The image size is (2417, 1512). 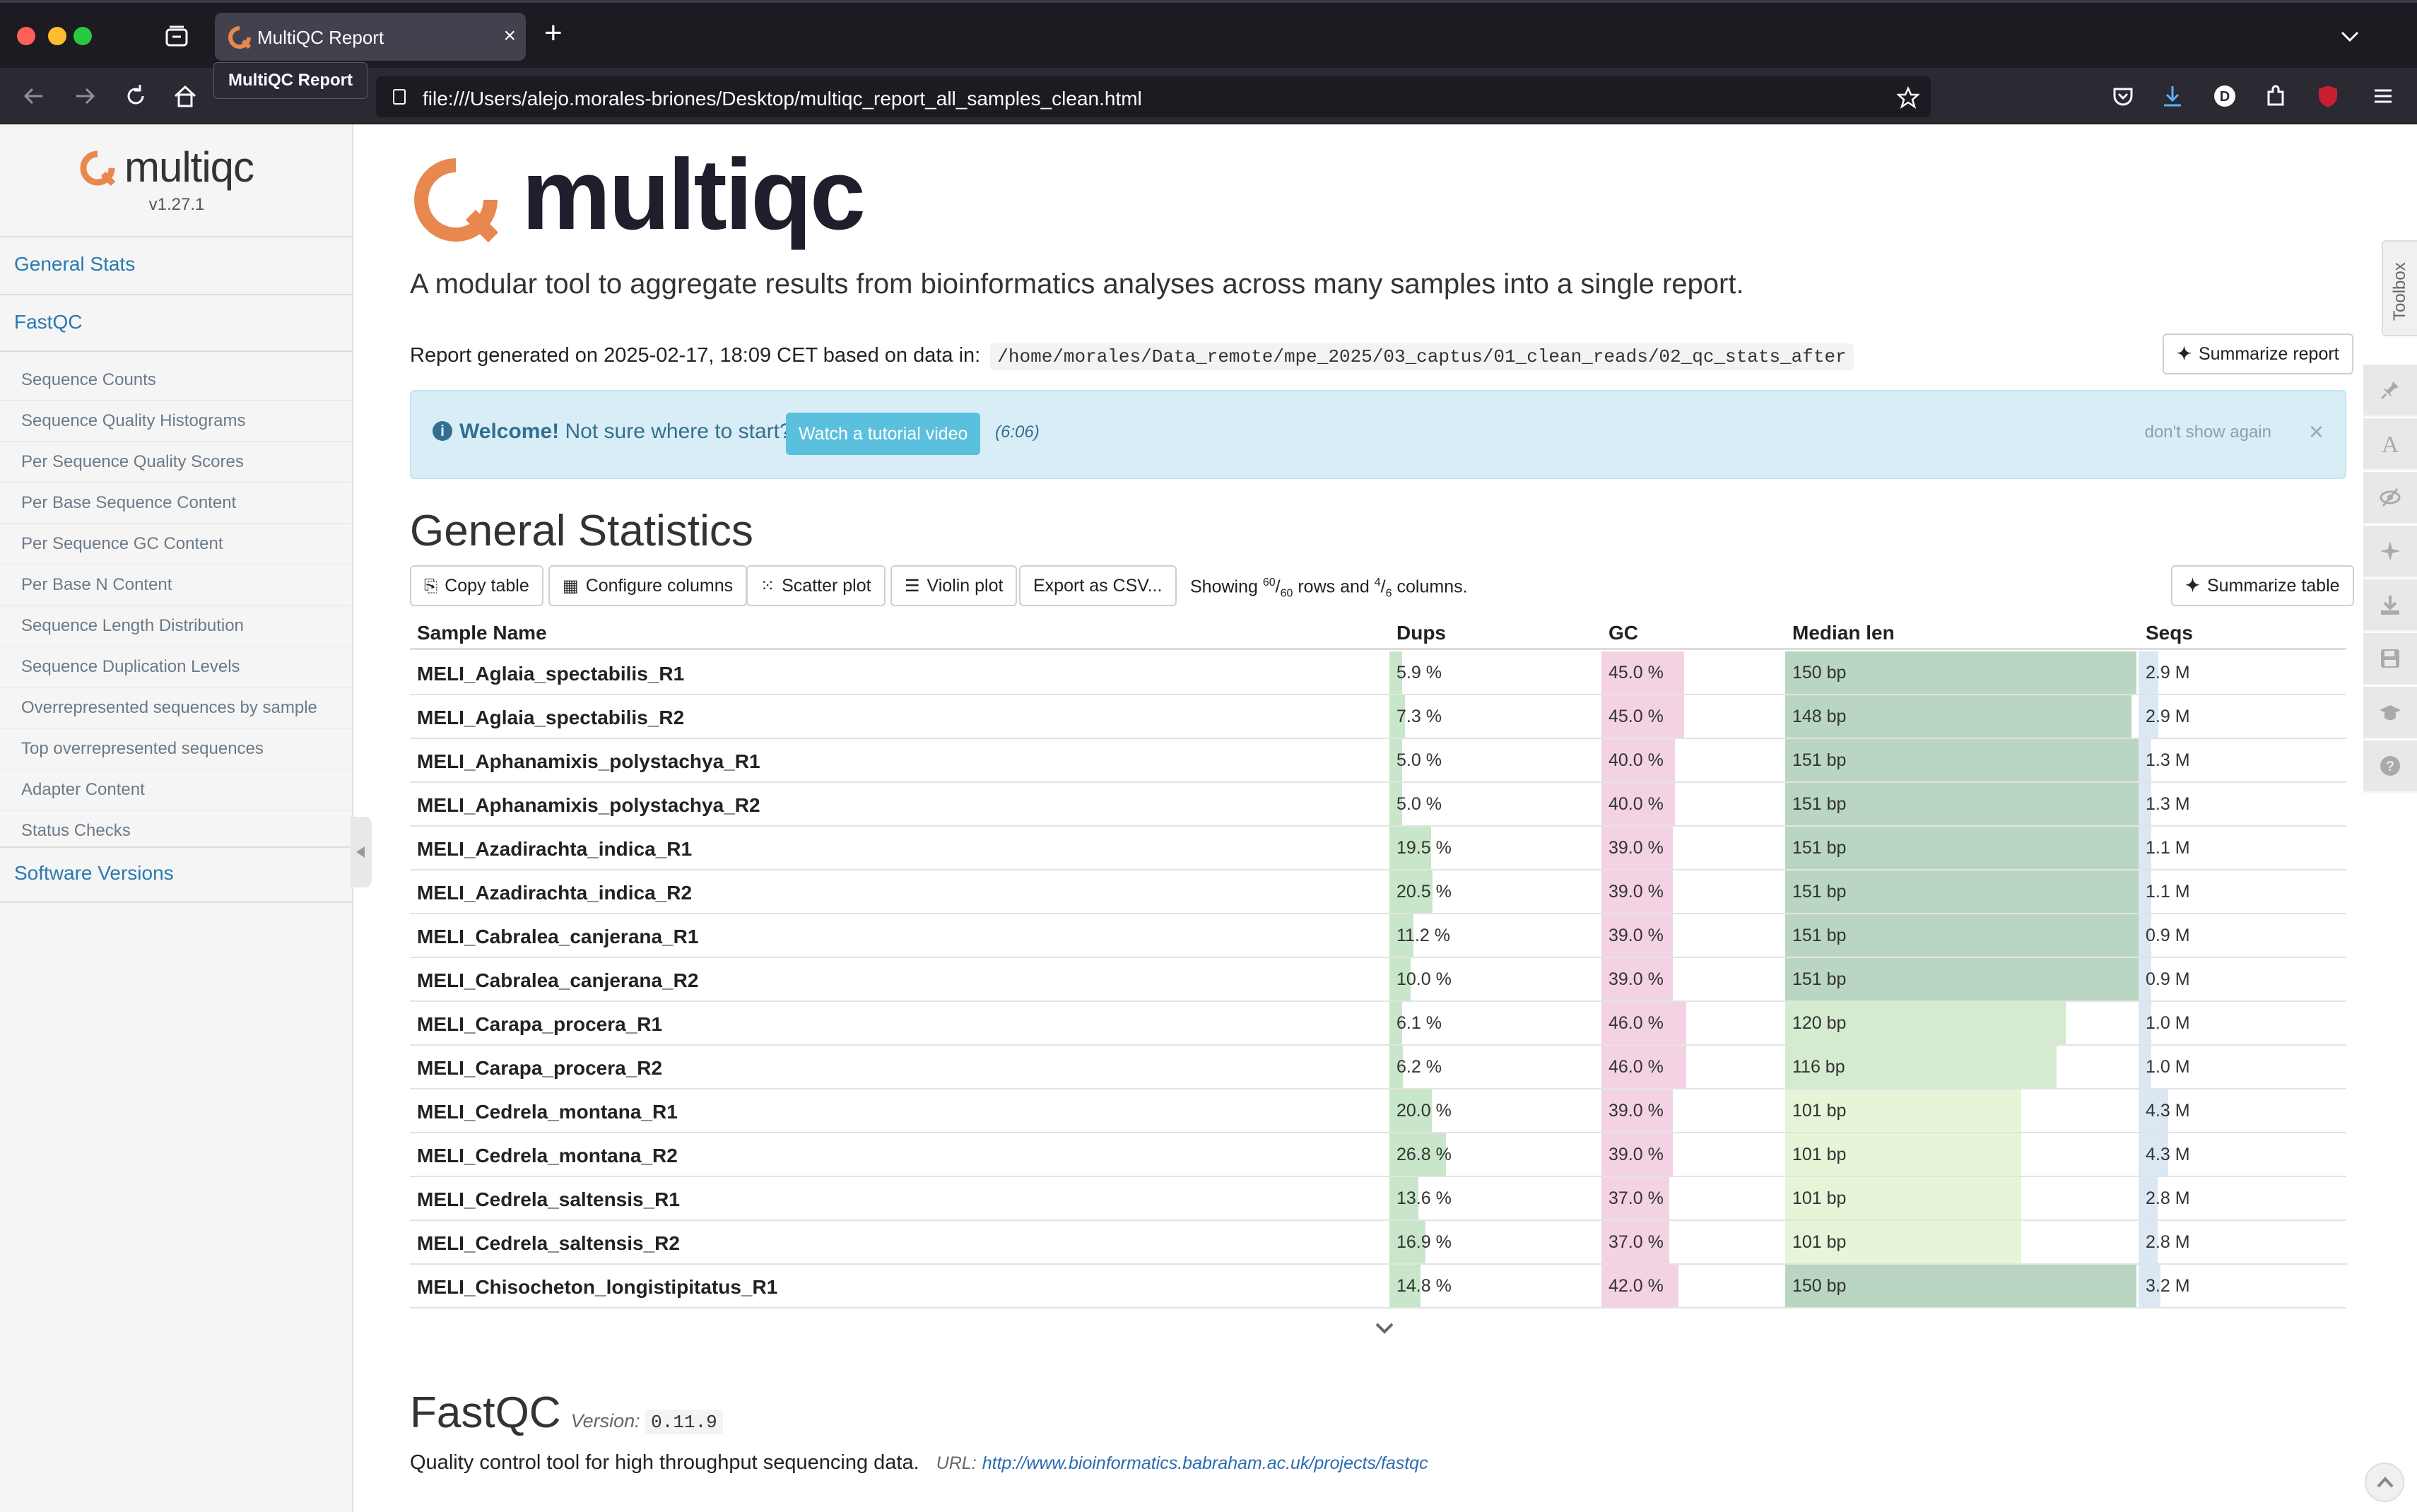 I want to click on seqs-value: 2.8 M, so click(x=2168, y=1198).